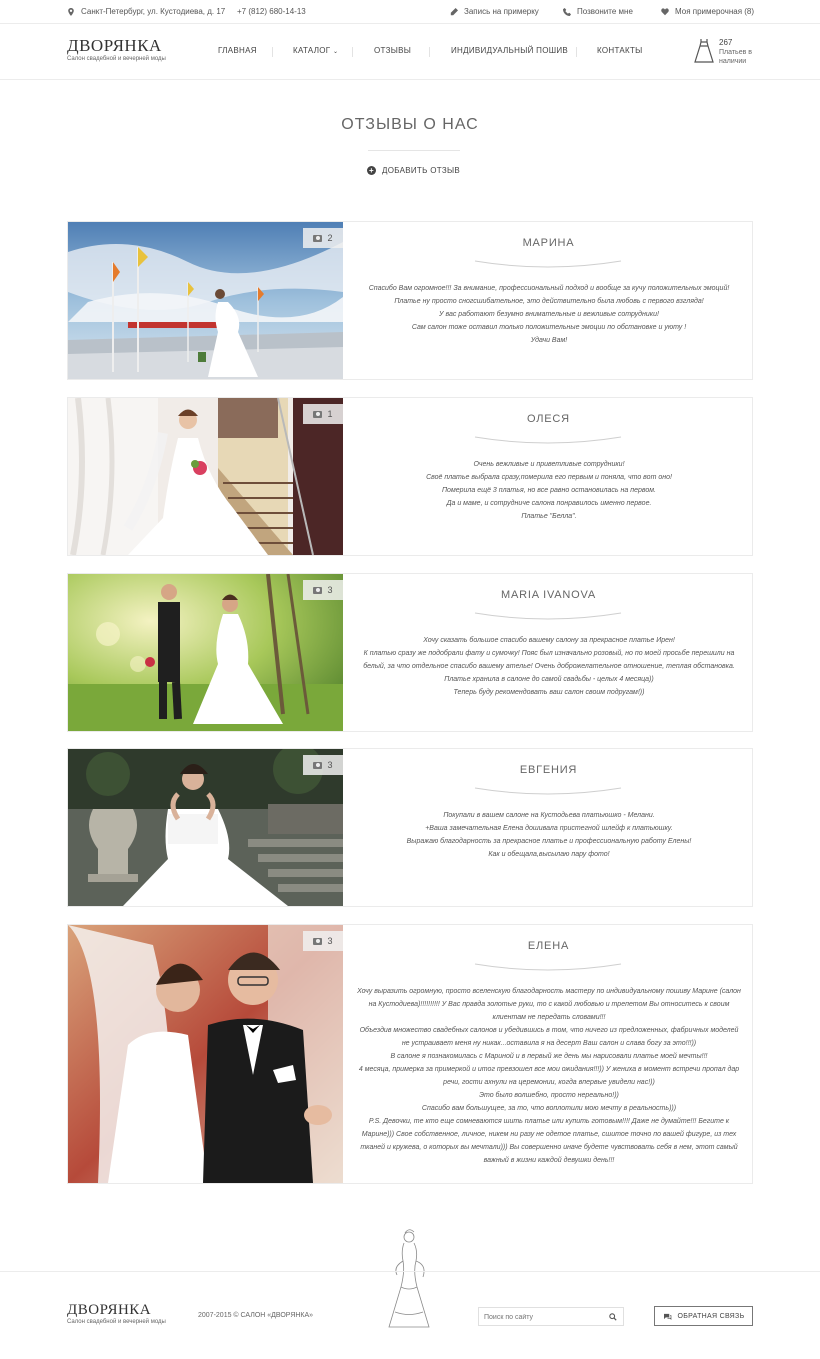 Image resolution: width=820 pixels, height=1359 pixels. Describe the element at coordinates (548, 946) in the screenshot. I see `reviewer-name: ЕЛЕНА` at that location.